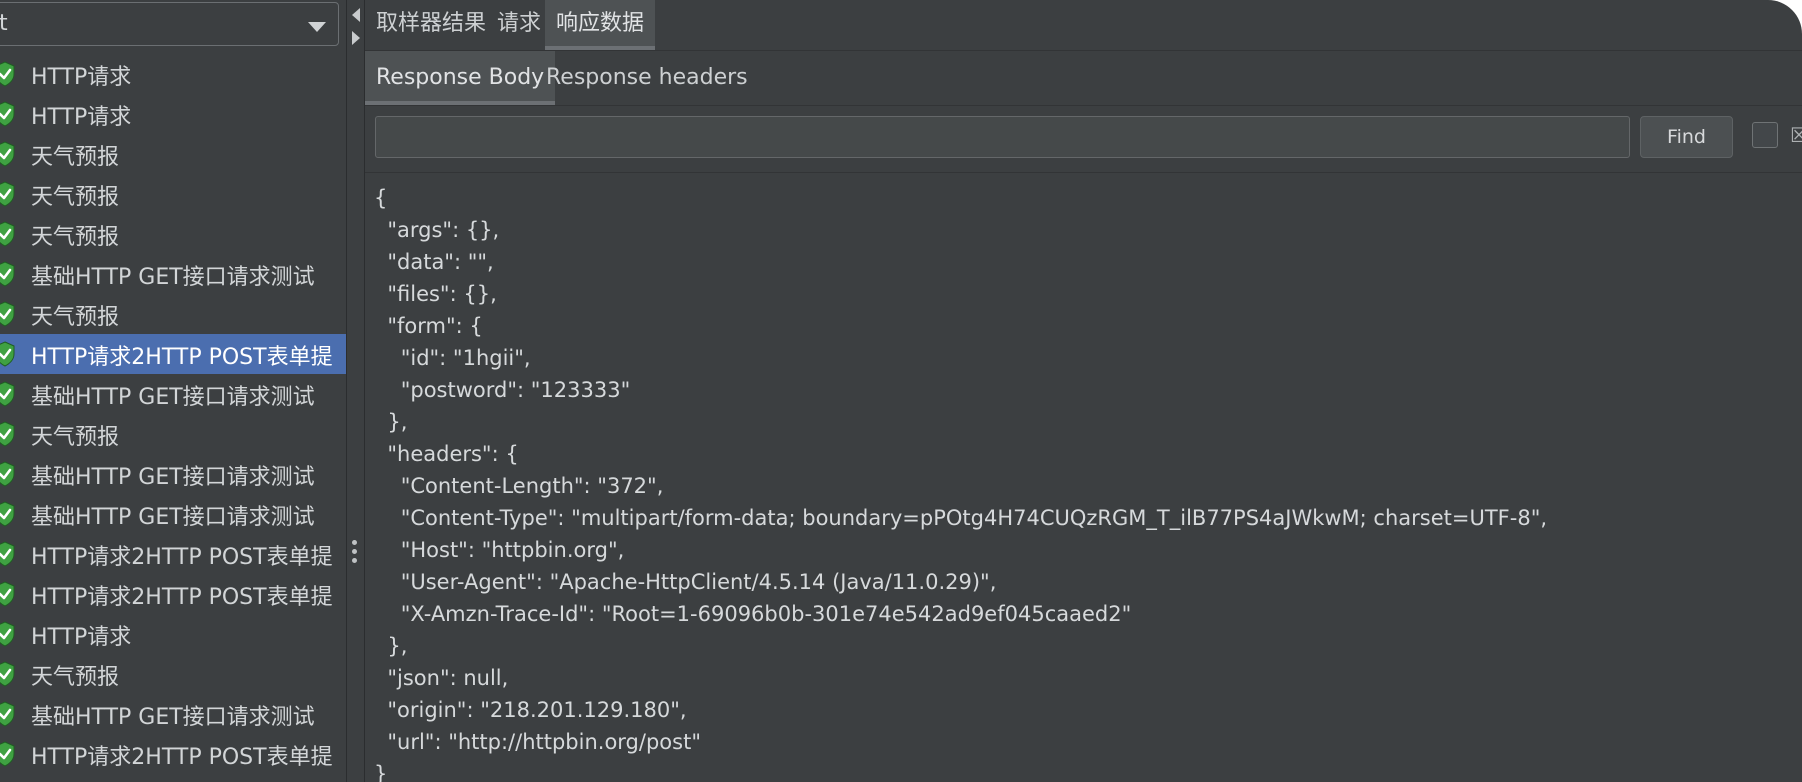 The width and height of the screenshot is (1802, 782). Describe the element at coordinates (1002, 137) in the screenshot. I see `search-input` at that location.